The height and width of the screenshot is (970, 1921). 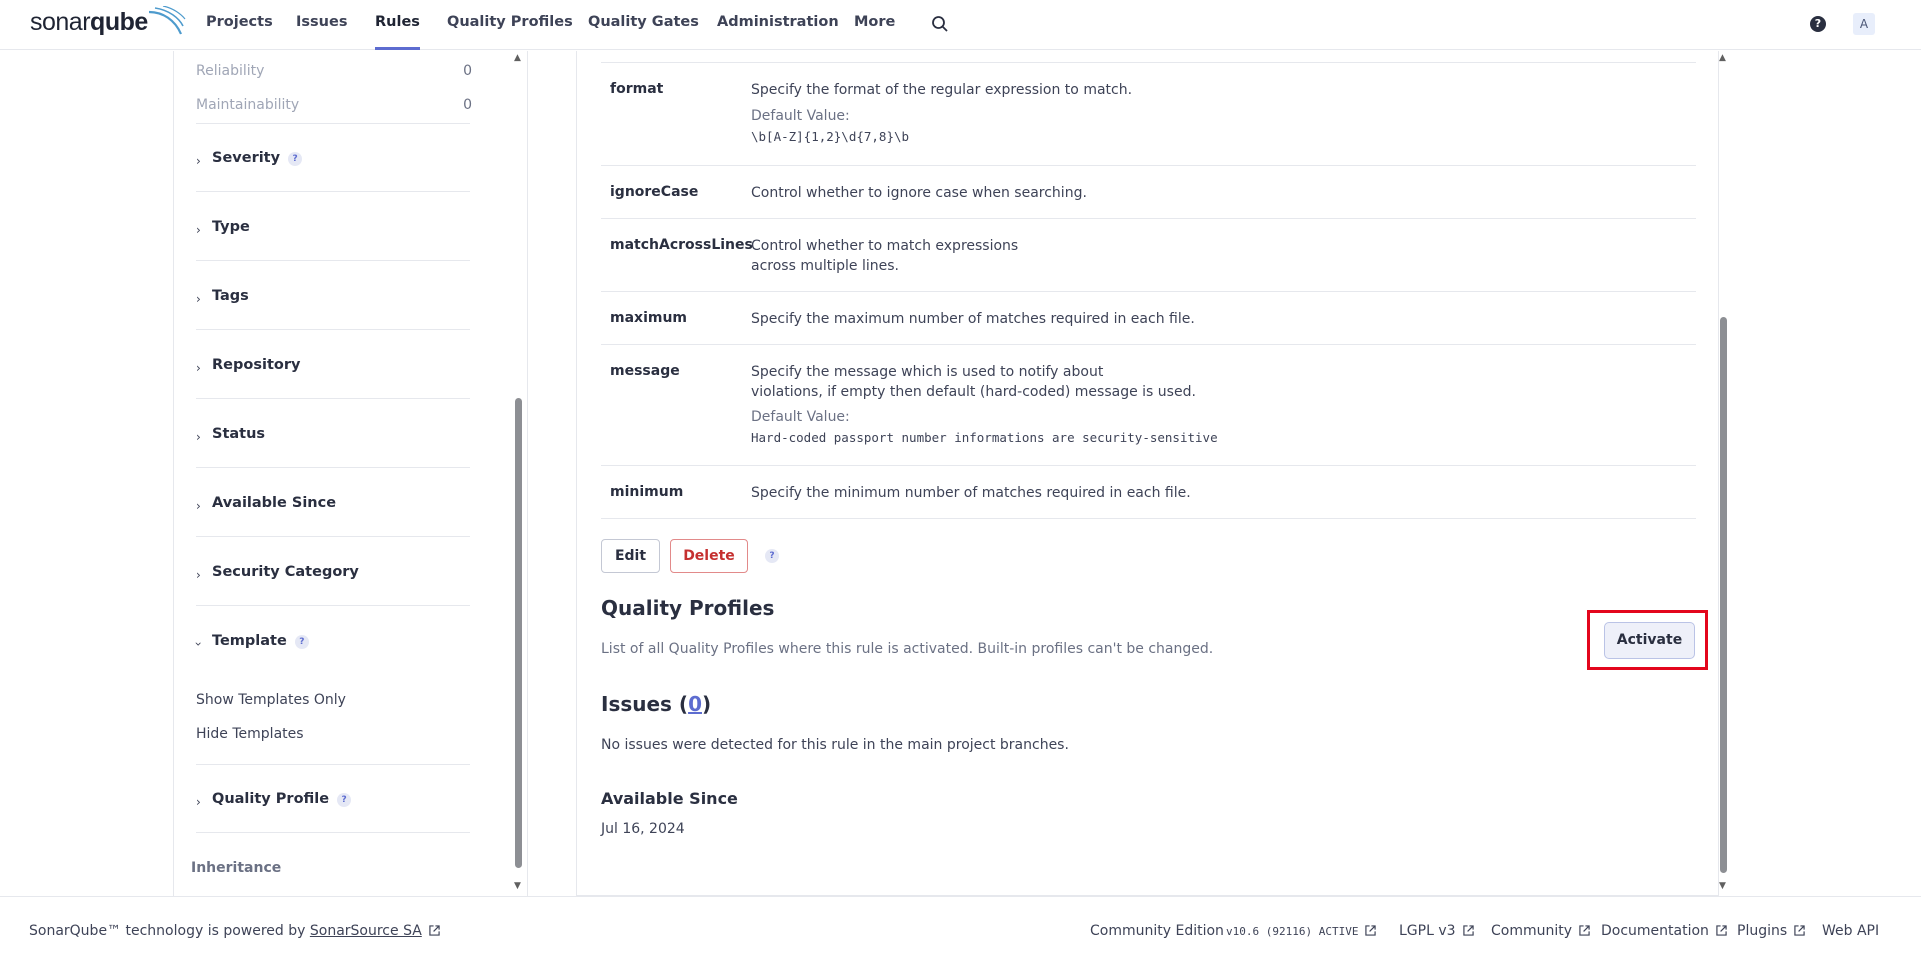 What do you see at coordinates (119, 22) in the screenshot?
I see `logo-qube: qube` at bounding box center [119, 22].